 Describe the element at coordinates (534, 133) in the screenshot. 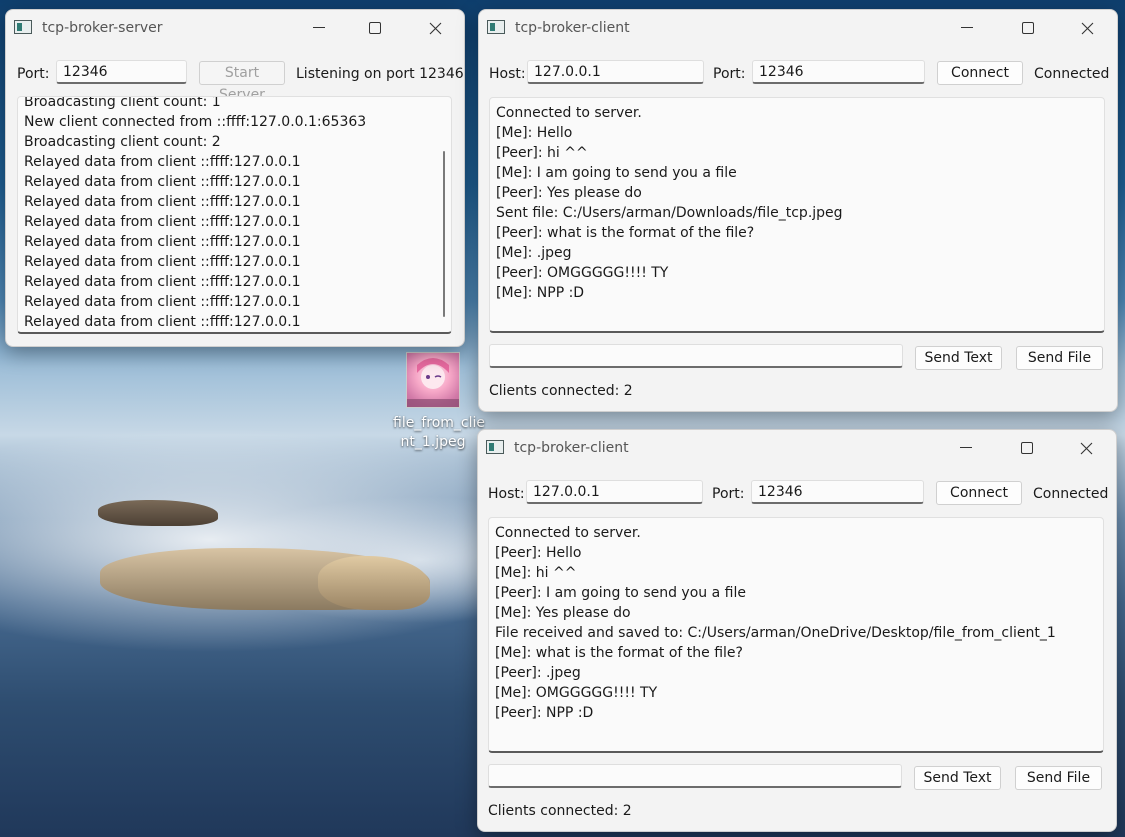

I see `chat-message: [Me]: Hello` at that location.